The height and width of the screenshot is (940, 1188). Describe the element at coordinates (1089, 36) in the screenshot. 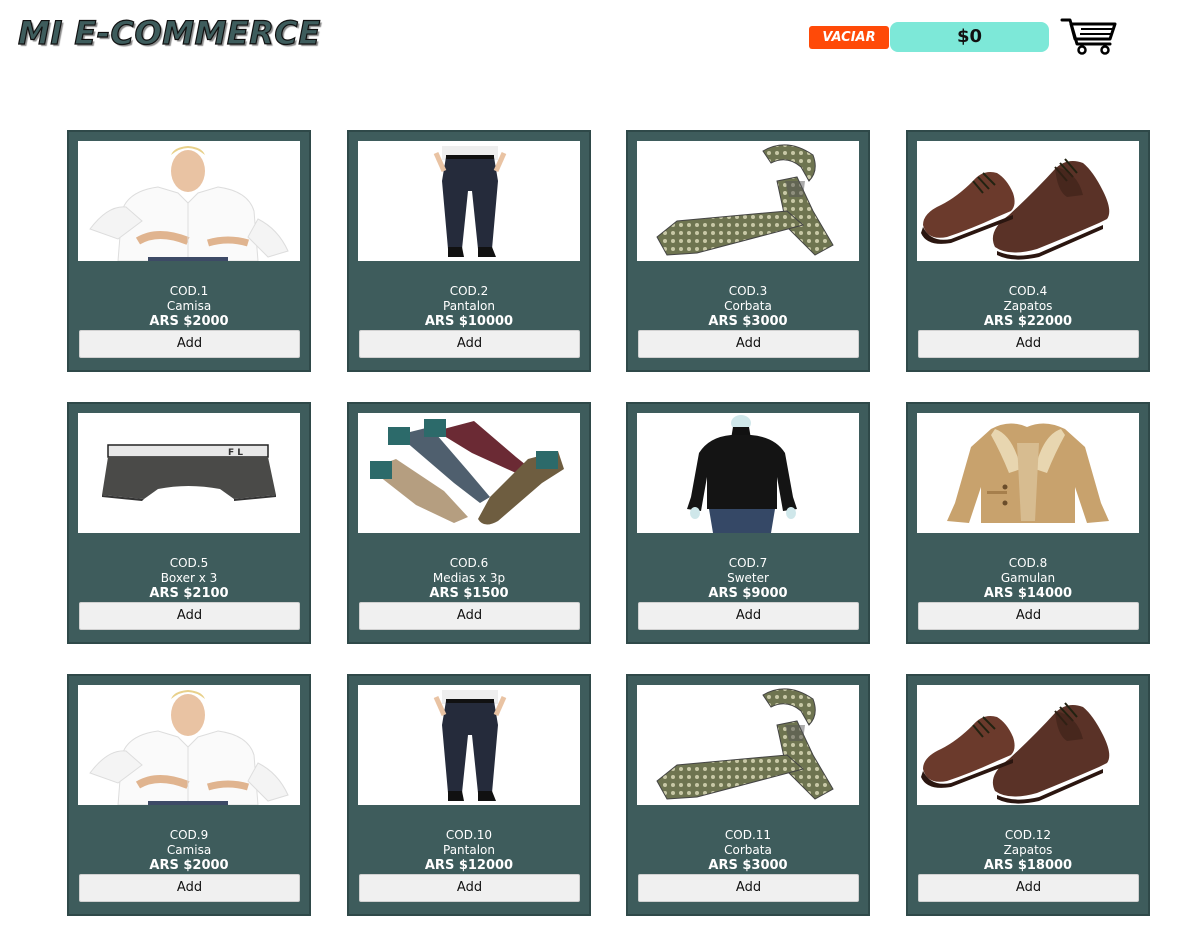

I see `shopping-cart-icon` at that location.